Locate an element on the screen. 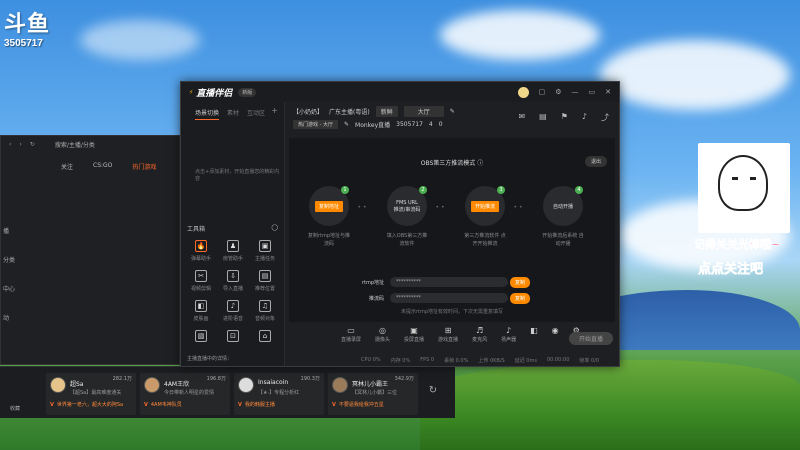 This screenshot has height=450, width=800. tab-interact: 互动区 is located at coordinates (256, 114).